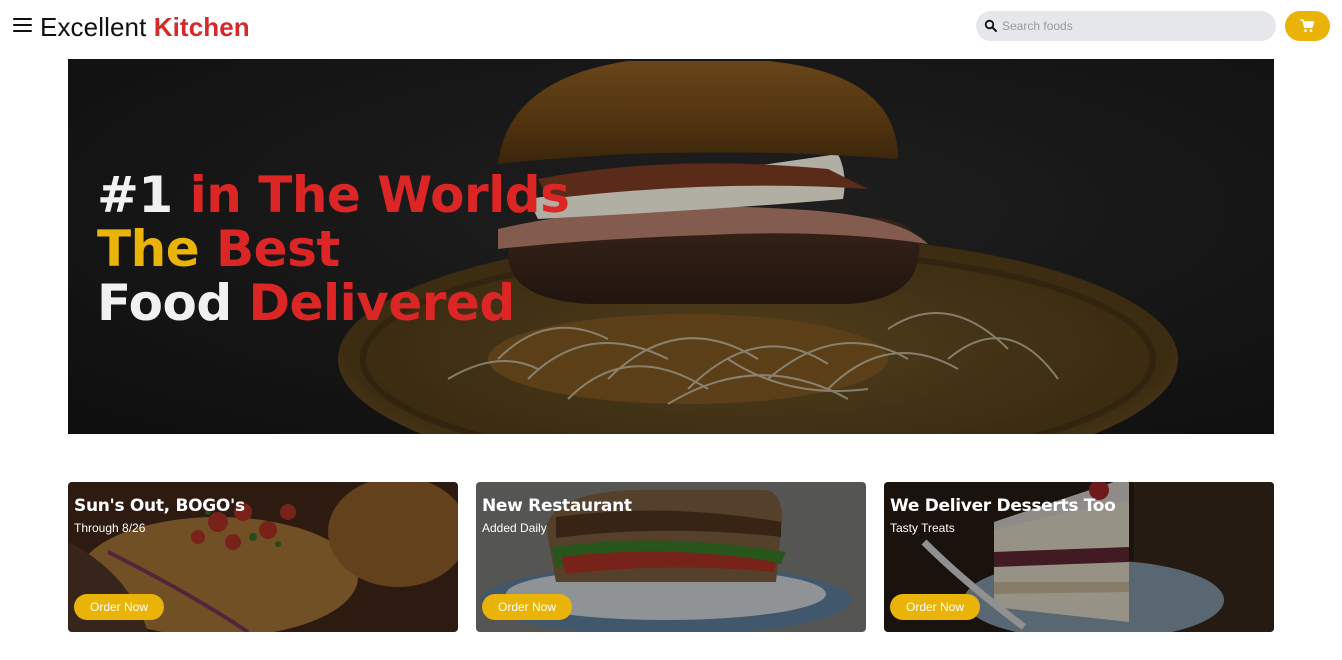  Describe the element at coordinates (514, 528) in the screenshot. I see `card-subtitle: Added Daily` at that location.